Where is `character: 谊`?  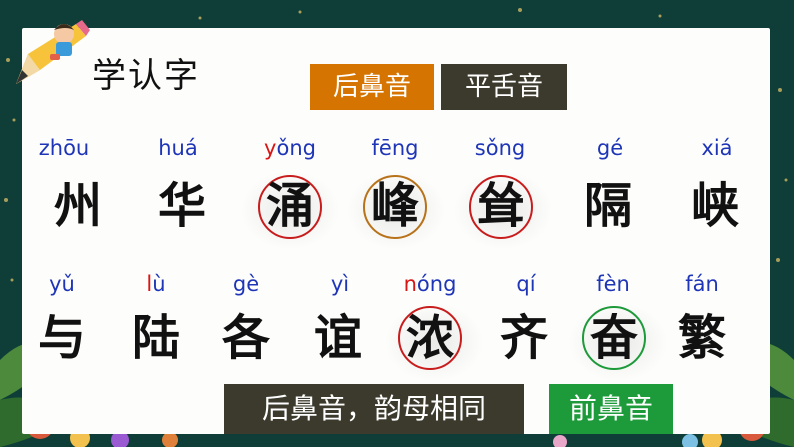
character: 谊 is located at coordinates (337, 338).